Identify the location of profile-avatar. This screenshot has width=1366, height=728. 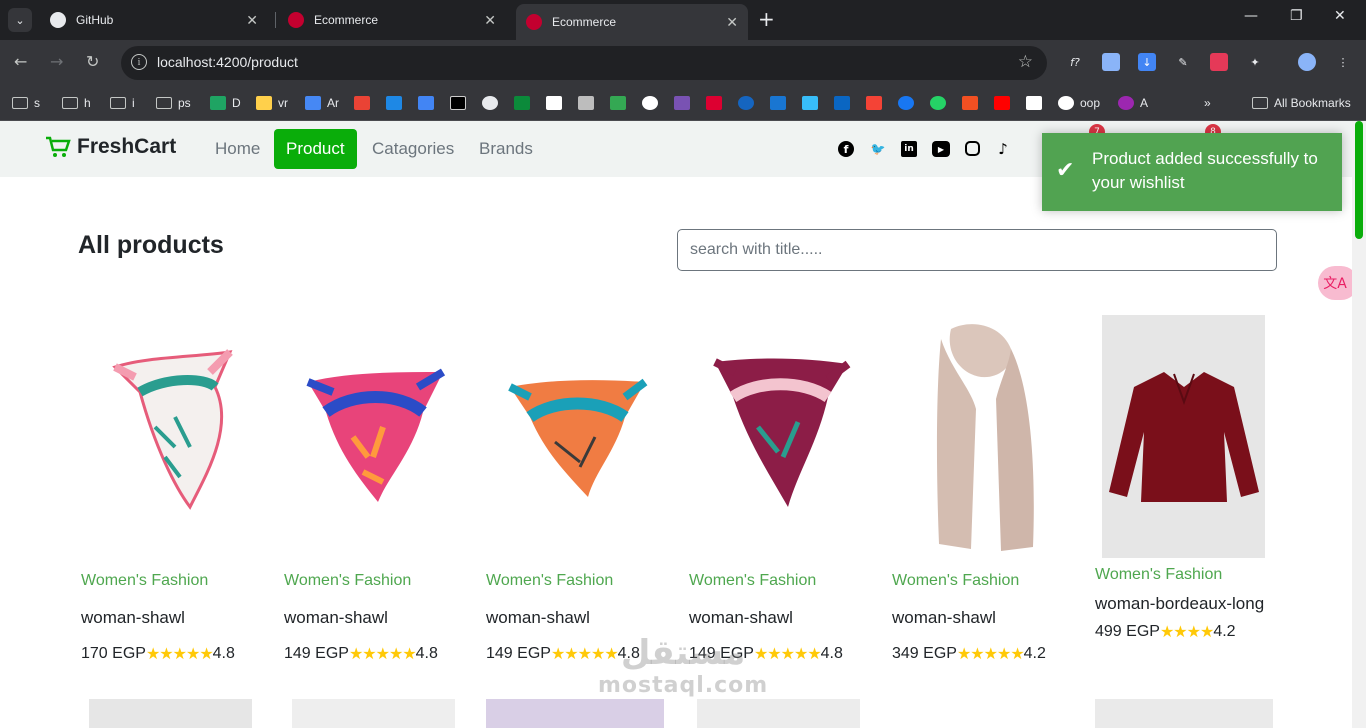
(1307, 62).